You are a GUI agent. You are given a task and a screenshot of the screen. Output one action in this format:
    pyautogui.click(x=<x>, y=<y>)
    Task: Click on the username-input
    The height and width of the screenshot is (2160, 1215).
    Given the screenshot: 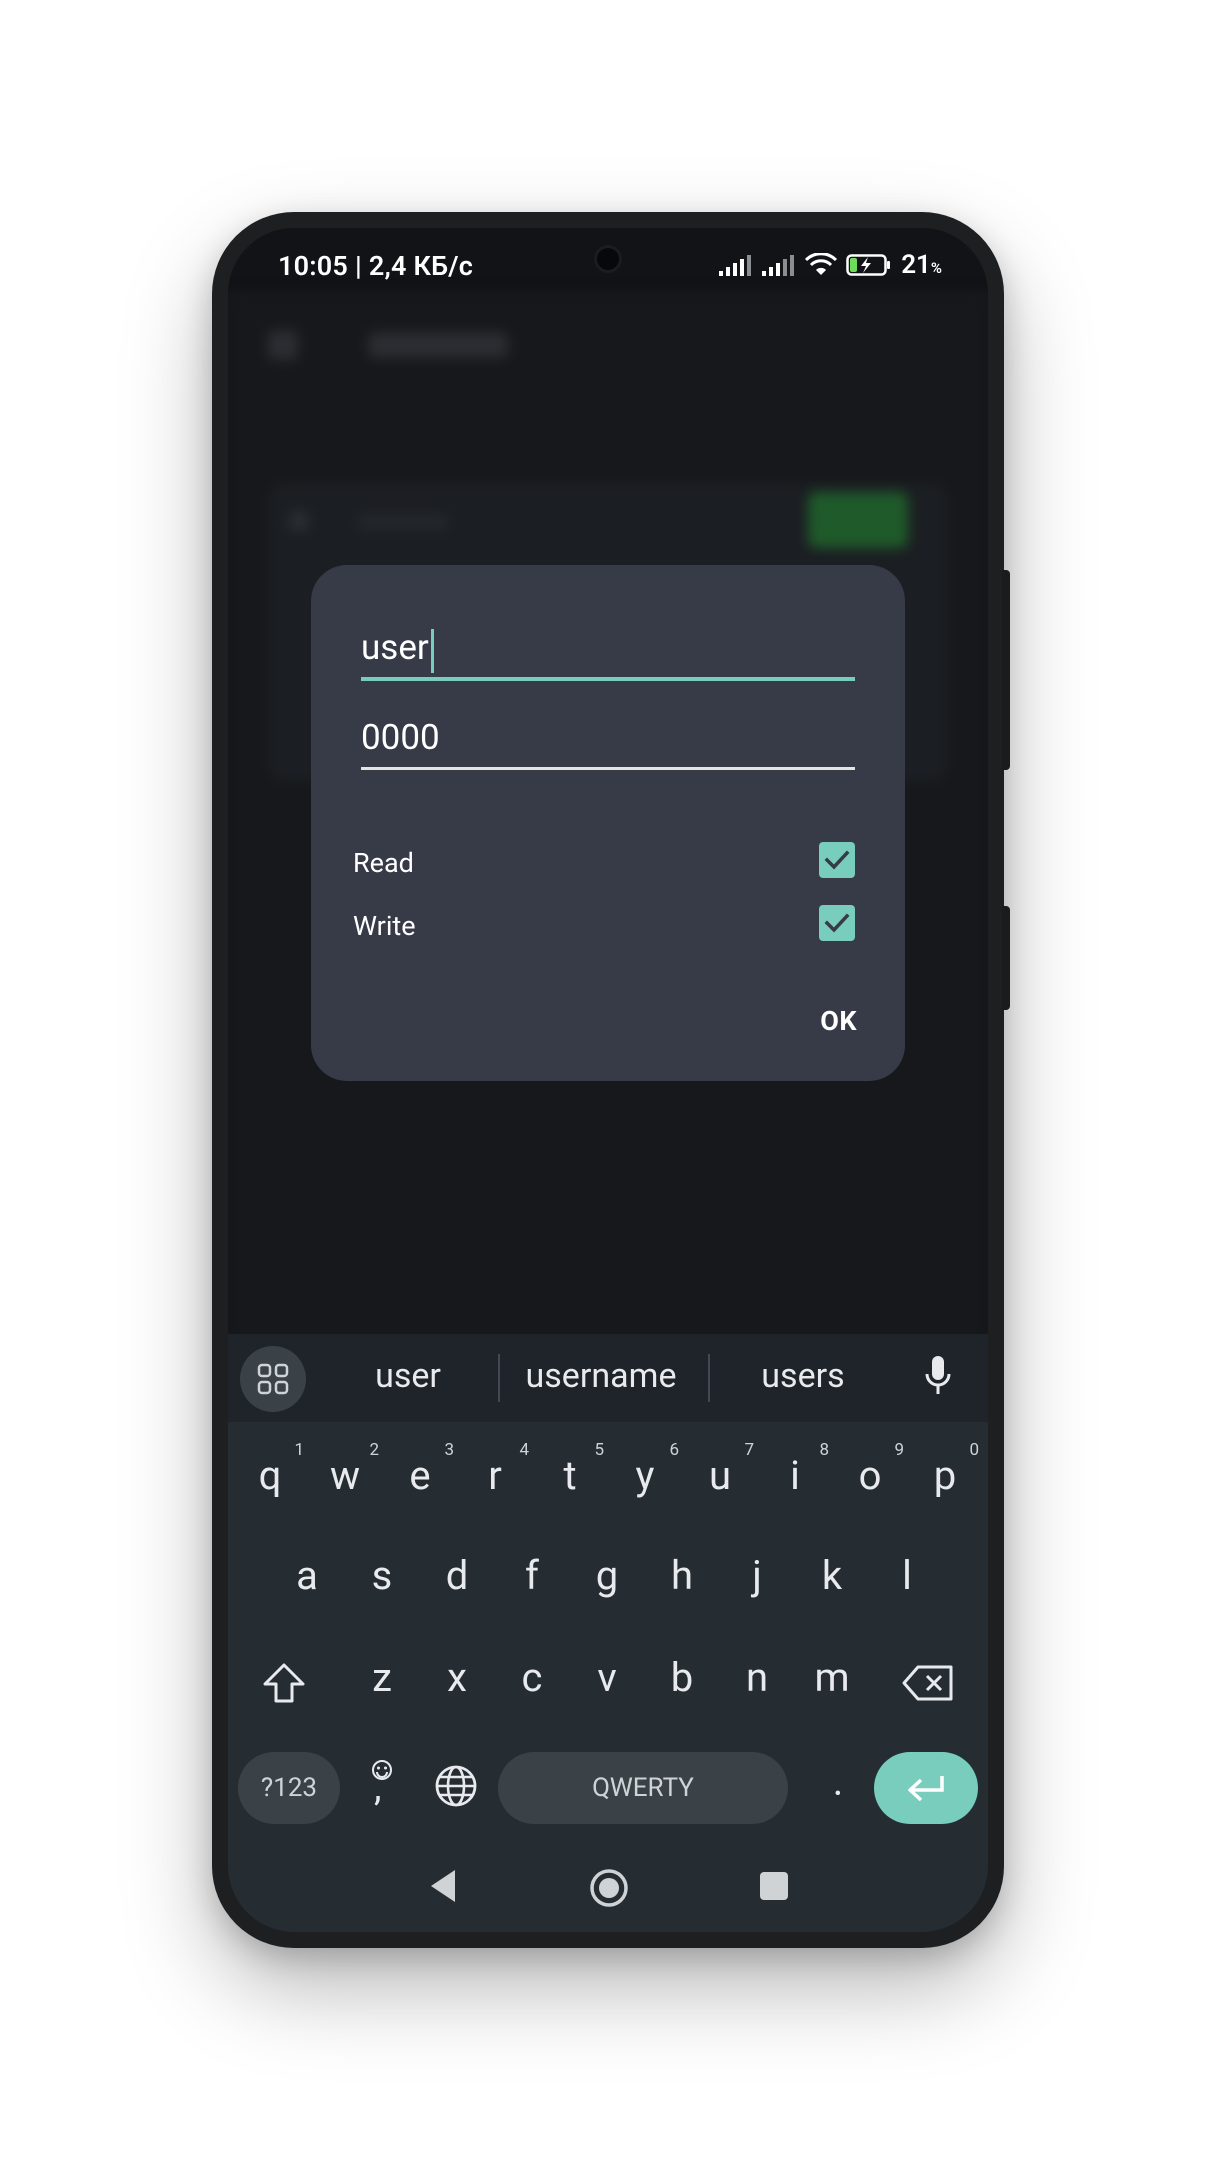 What is the action you would take?
    pyautogui.click(x=608, y=647)
    